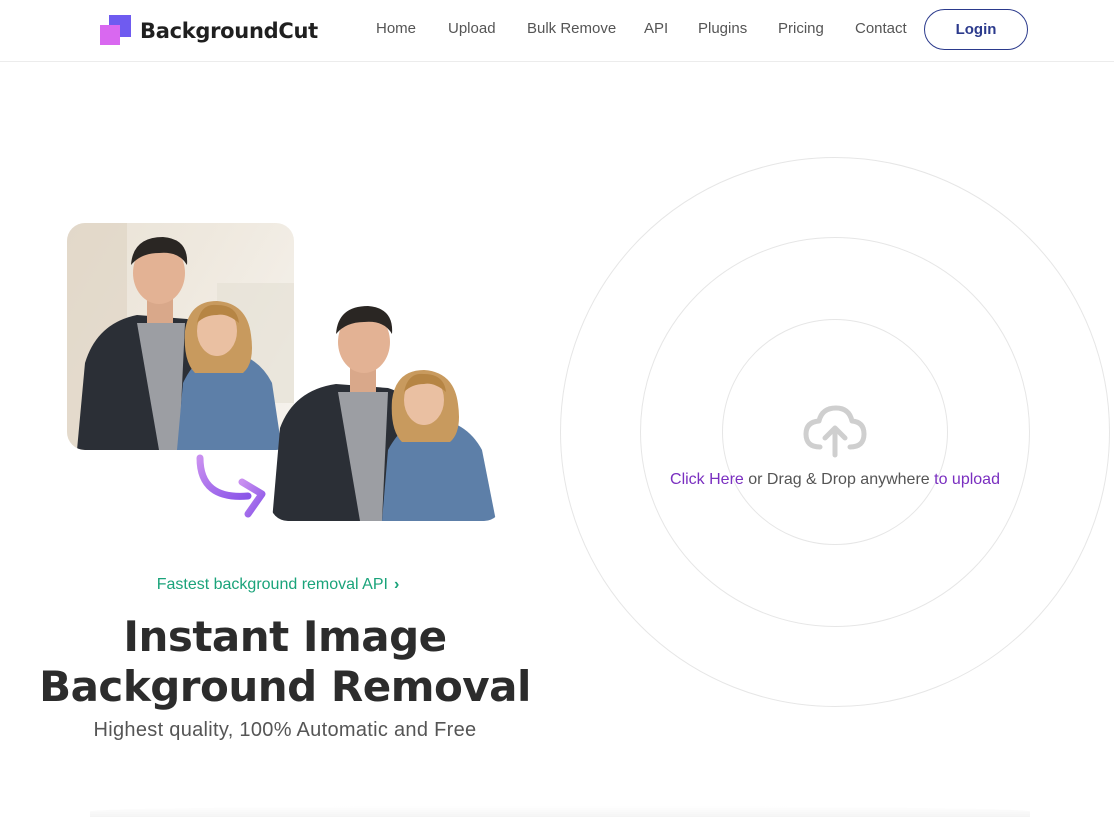 The image size is (1114, 817). I want to click on nav-upload: Upload, so click(472, 28).